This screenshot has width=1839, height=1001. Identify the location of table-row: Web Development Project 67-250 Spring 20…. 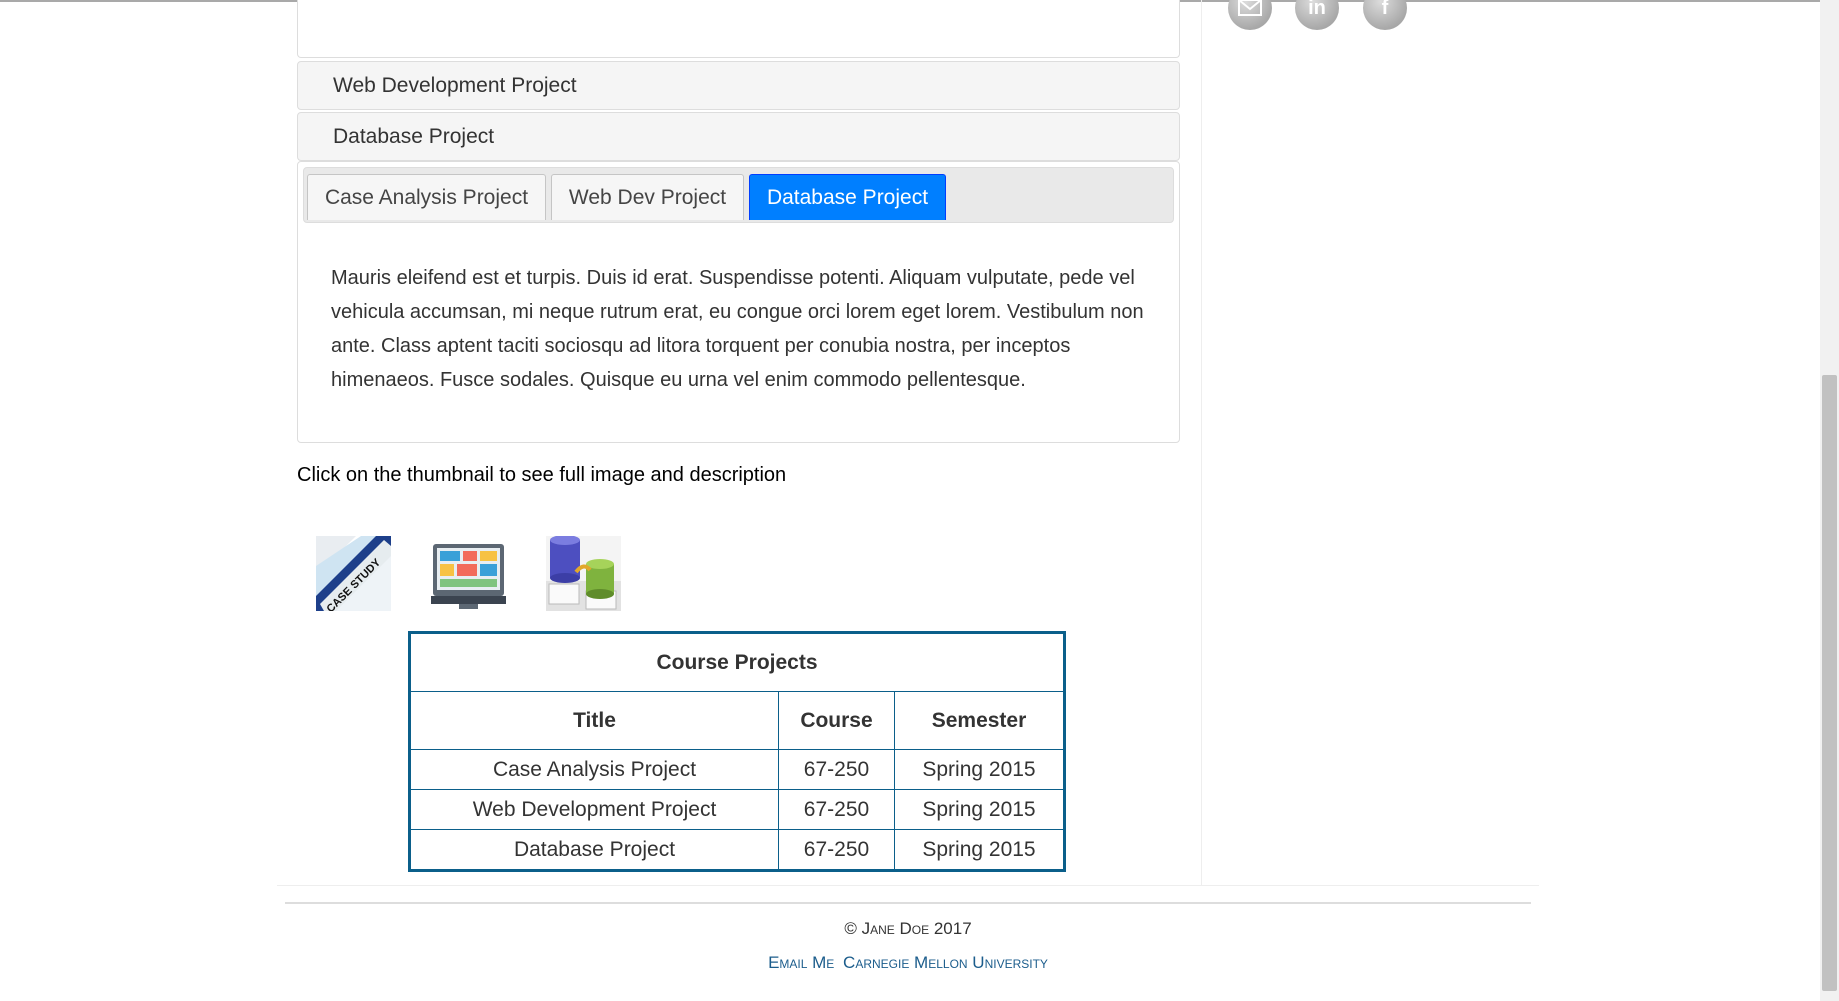
(737, 809).